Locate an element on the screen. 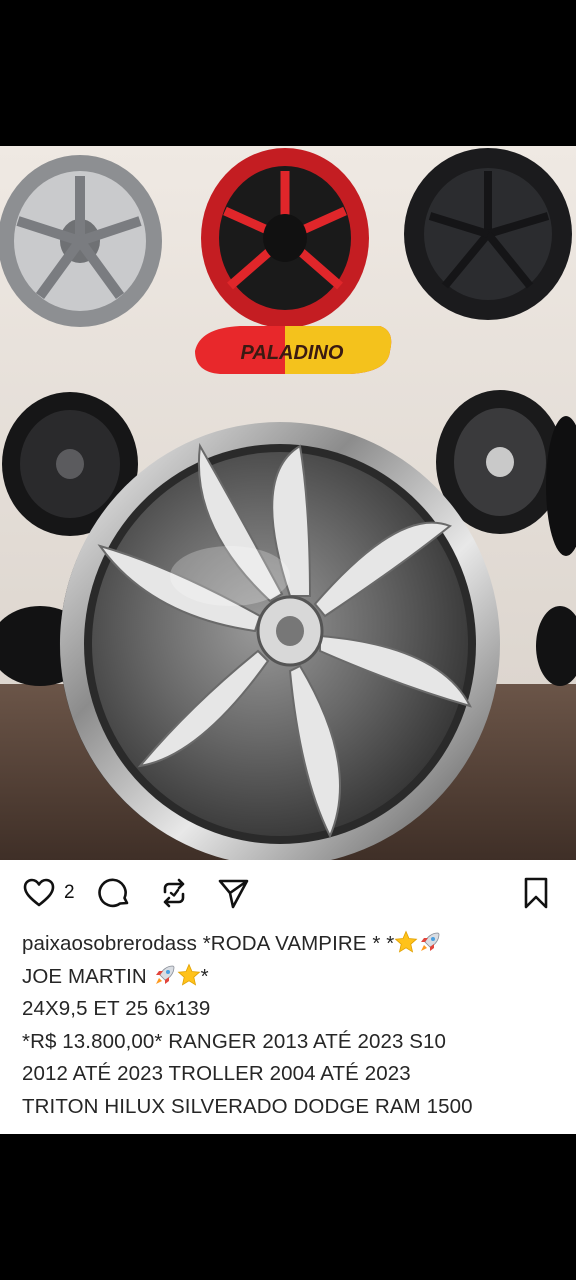 This screenshot has height=1280, width=576. share-button is located at coordinates (233, 893).